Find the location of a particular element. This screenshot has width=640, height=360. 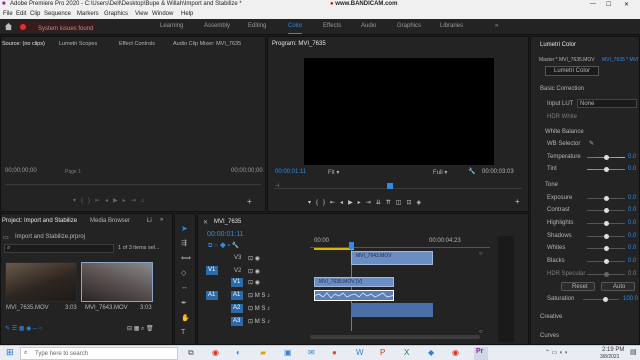

track-target-a2: A2 is located at coordinates (237, 308).